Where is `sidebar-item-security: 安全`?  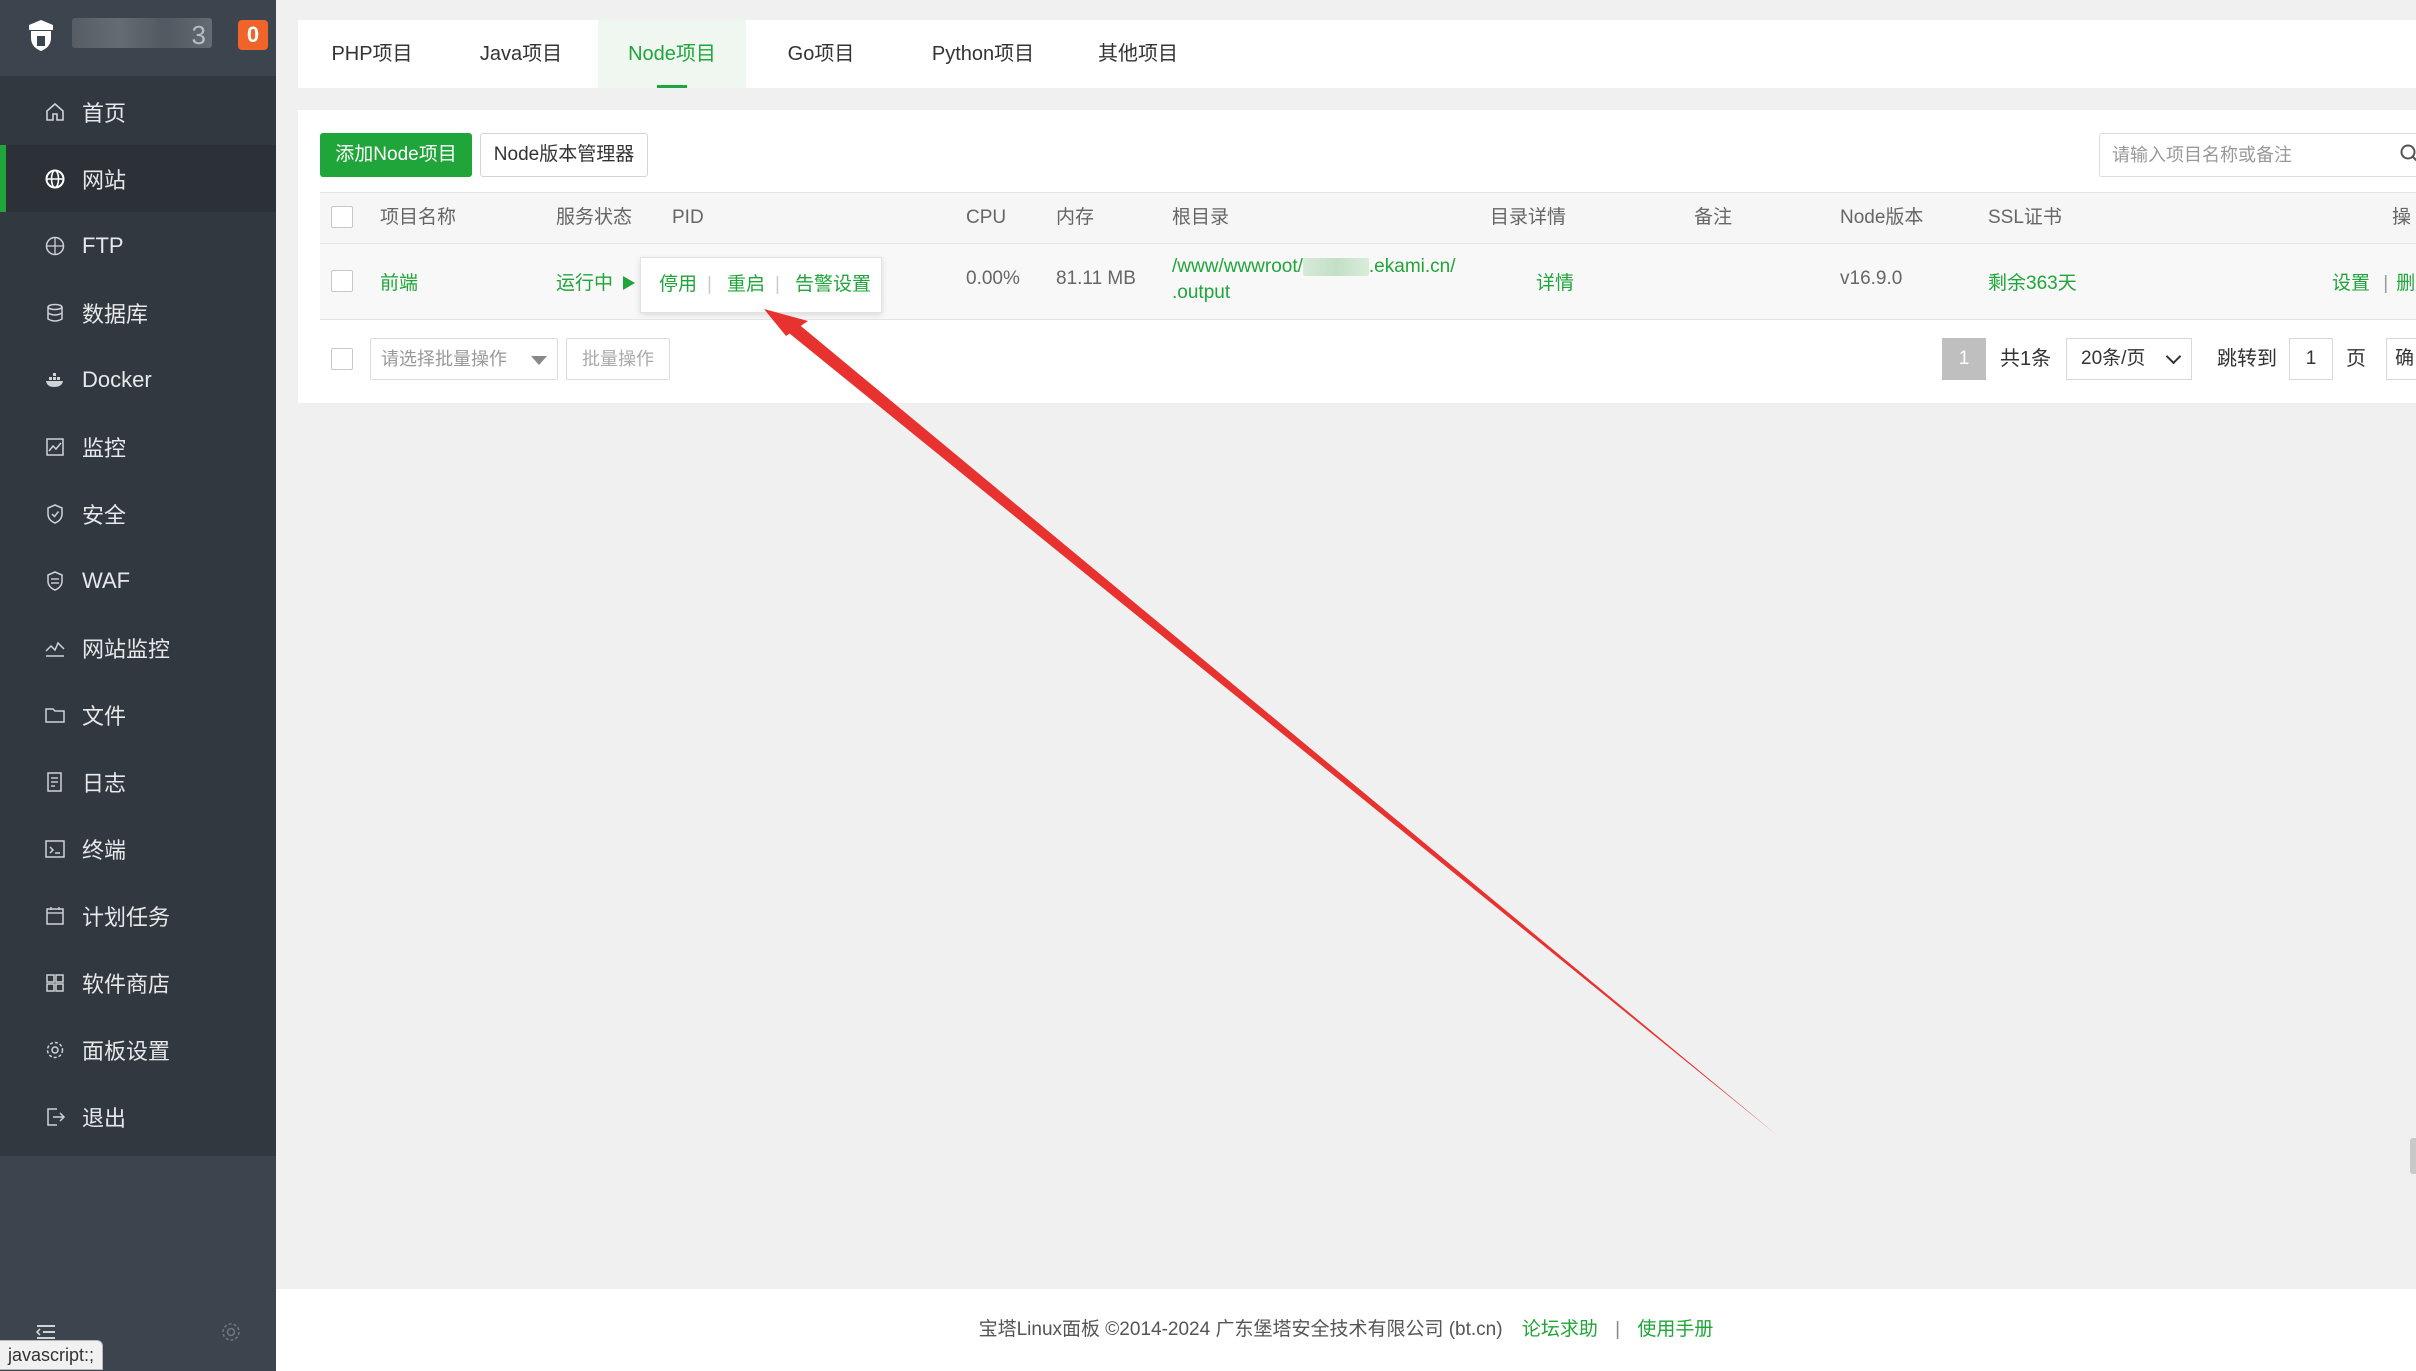 sidebar-item-security: 安全 is located at coordinates (138, 513).